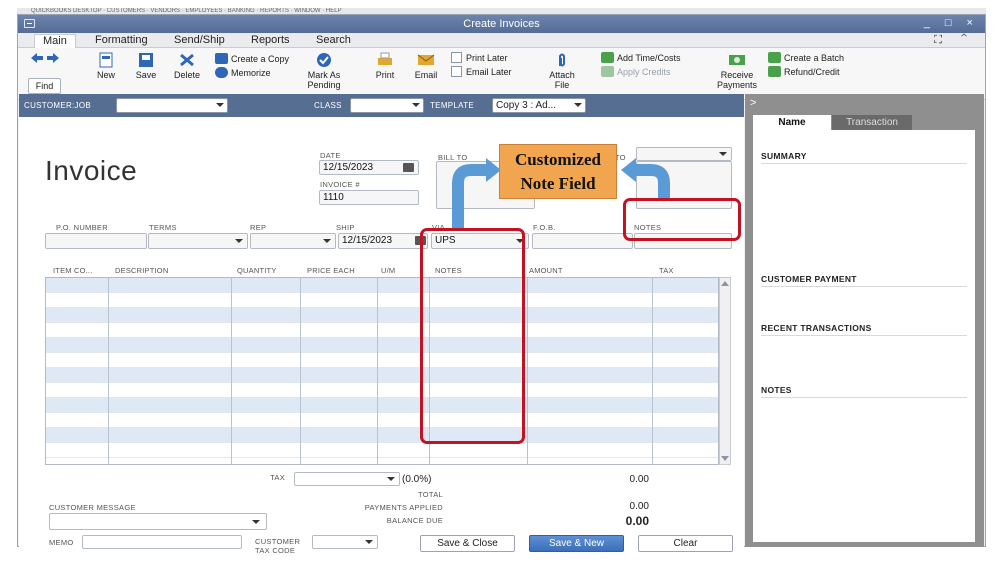  Describe the element at coordinates (121, 41) in the screenshot. I see `tab-formatting: Formatting` at that location.